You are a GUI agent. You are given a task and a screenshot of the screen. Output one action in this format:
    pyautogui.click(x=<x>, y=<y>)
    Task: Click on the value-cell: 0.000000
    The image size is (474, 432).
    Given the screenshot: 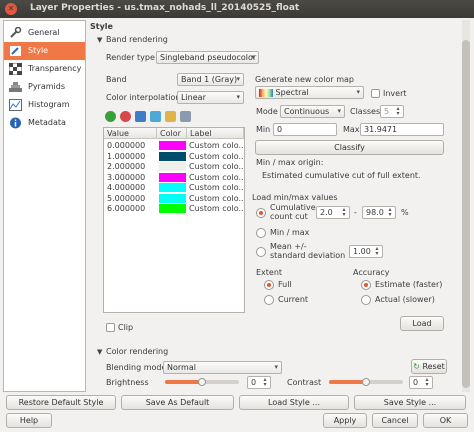 What is the action you would take?
    pyautogui.click(x=131, y=145)
    